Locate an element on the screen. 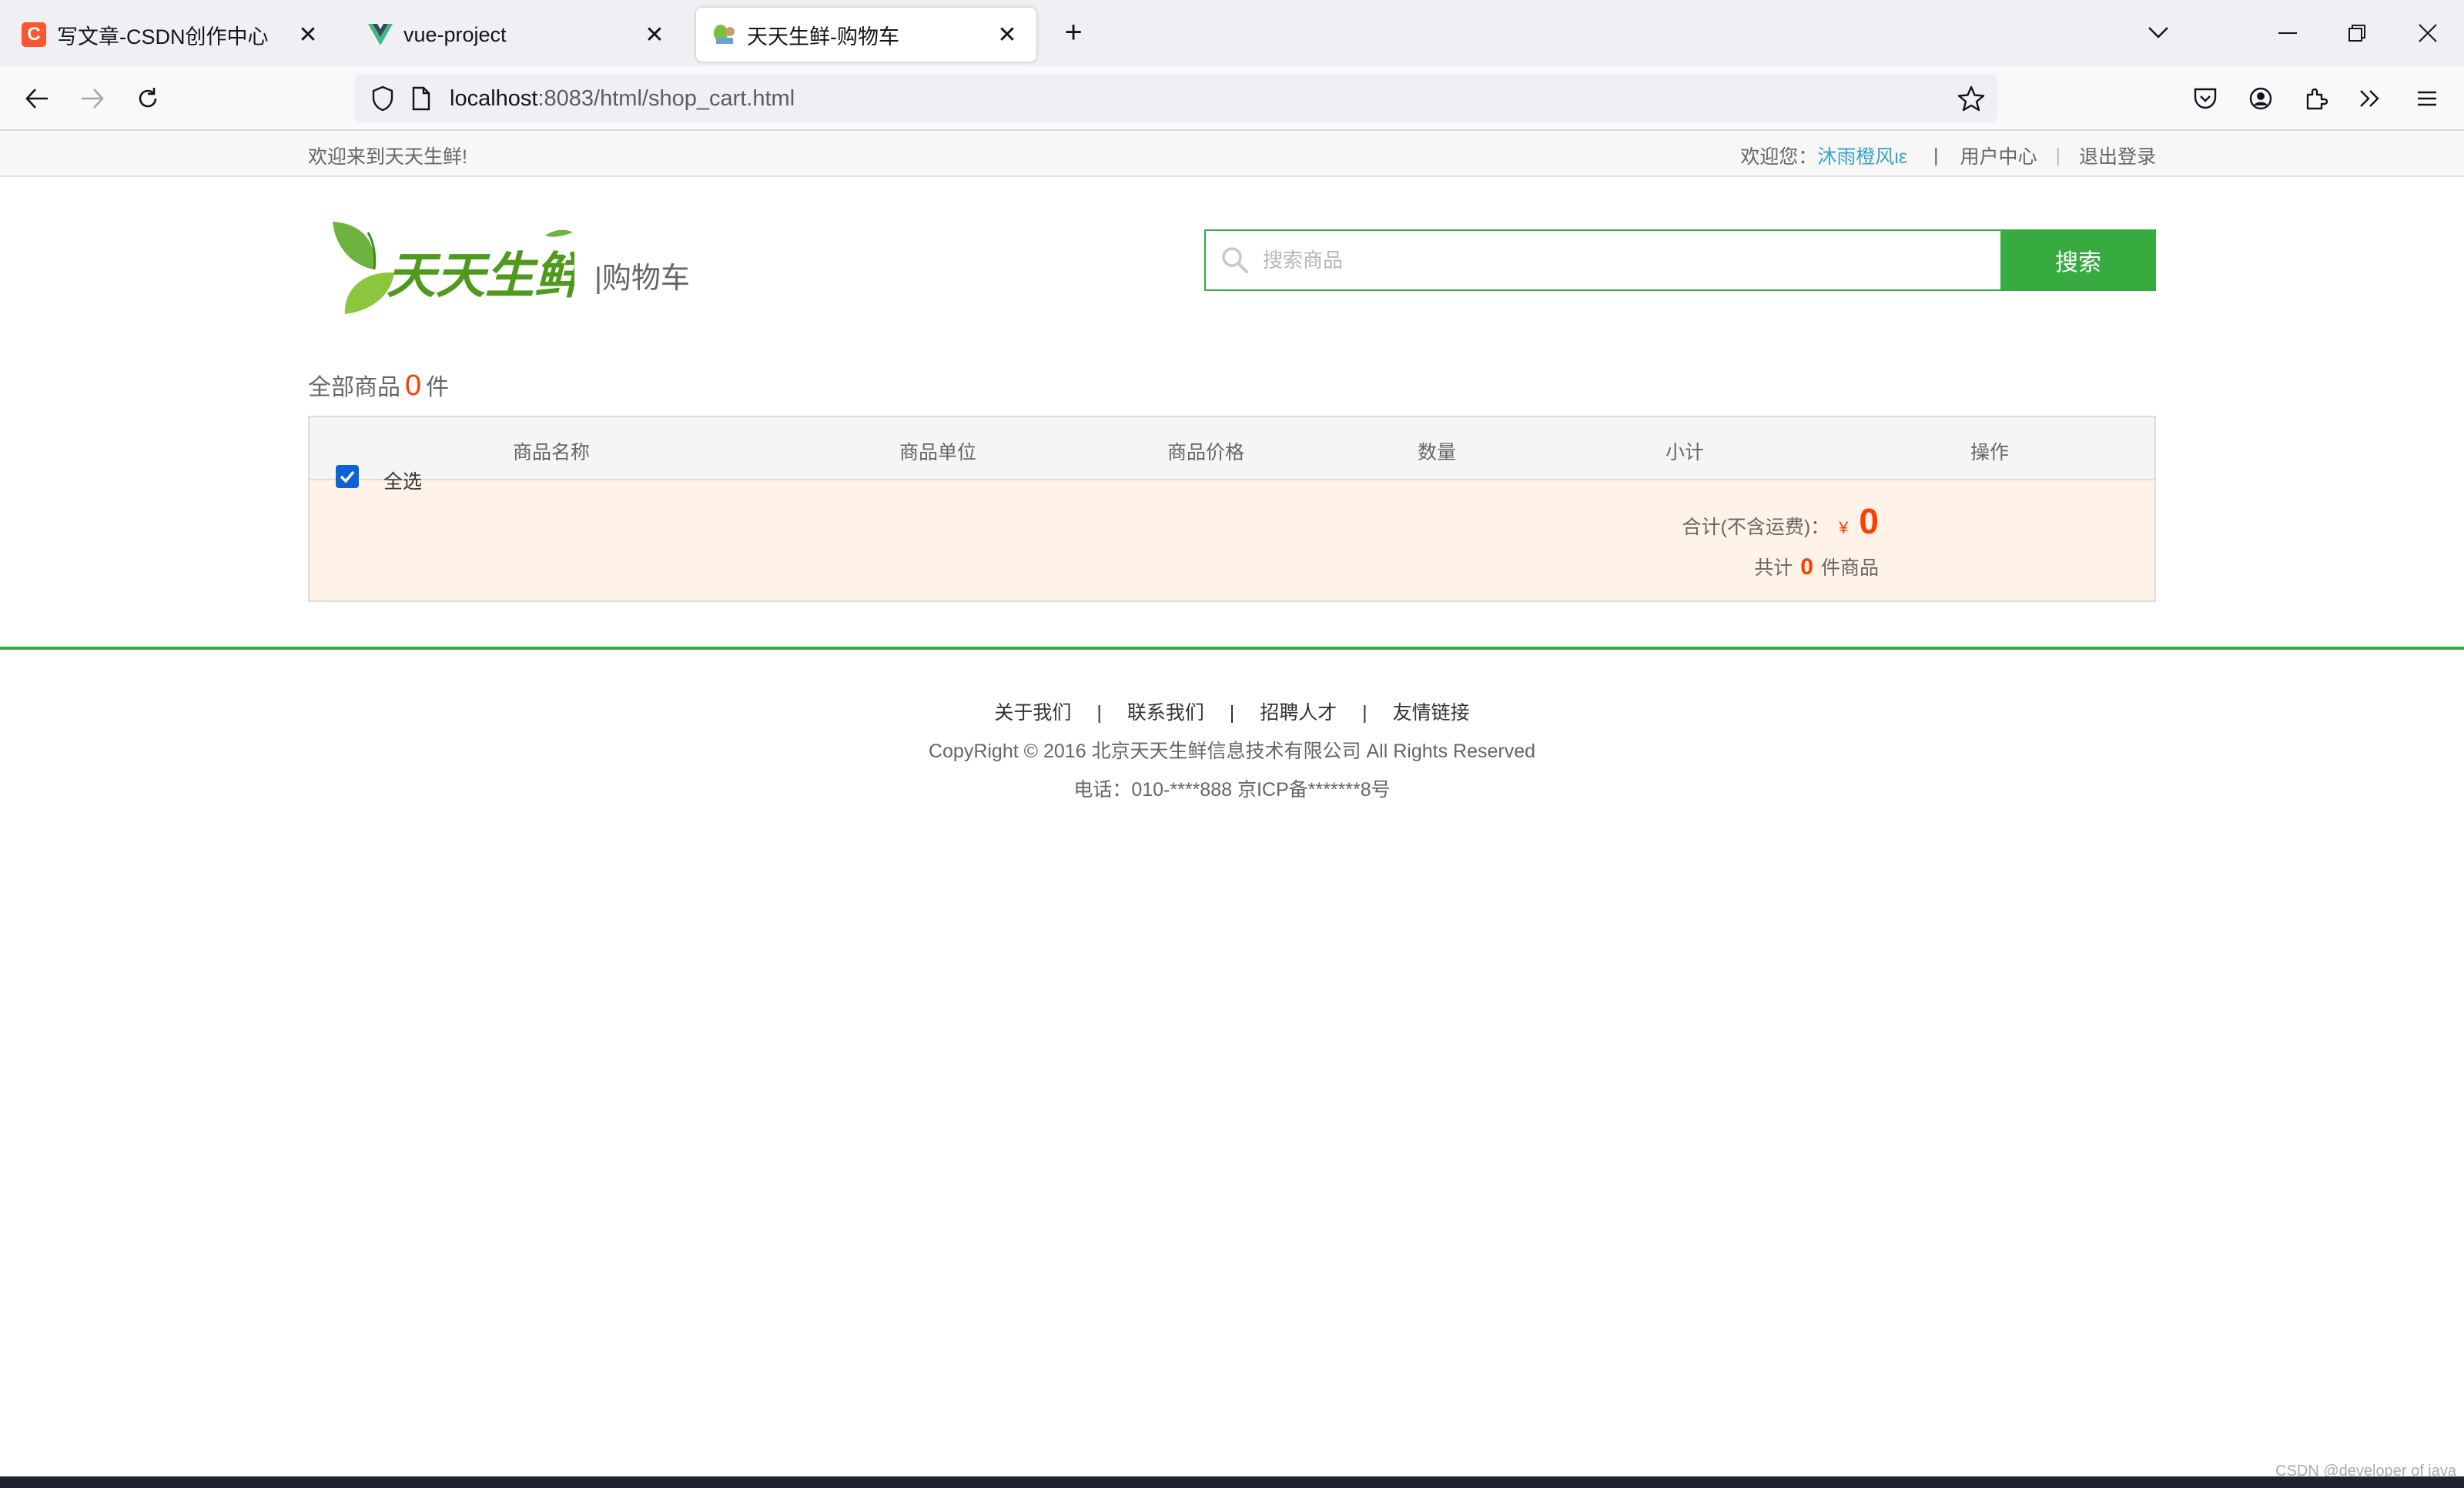  cart-table-header: 商品名称 商品单位 商品价格 数量 小计 操作 is located at coordinates (1232, 448).